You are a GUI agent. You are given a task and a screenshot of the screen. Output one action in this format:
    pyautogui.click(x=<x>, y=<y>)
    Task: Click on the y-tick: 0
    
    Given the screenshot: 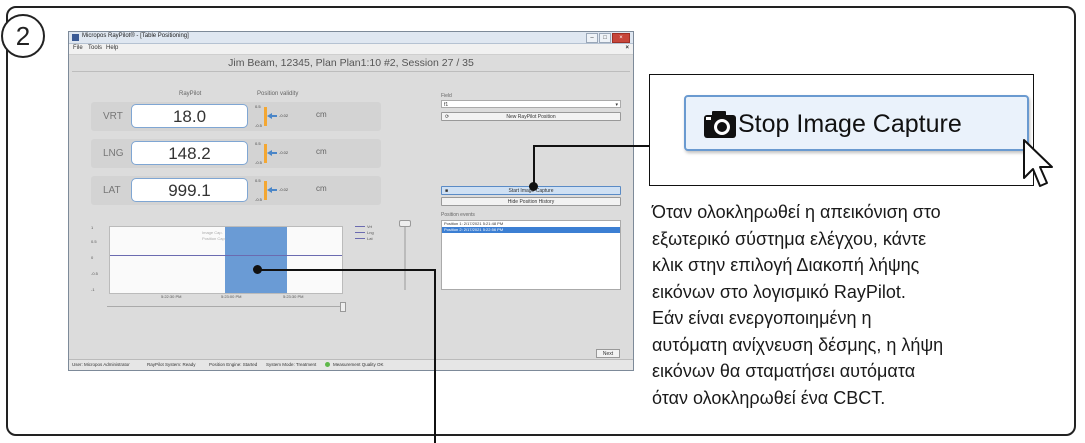 What is the action you would take?
    pyautogui.click(x=92, y=257)
    